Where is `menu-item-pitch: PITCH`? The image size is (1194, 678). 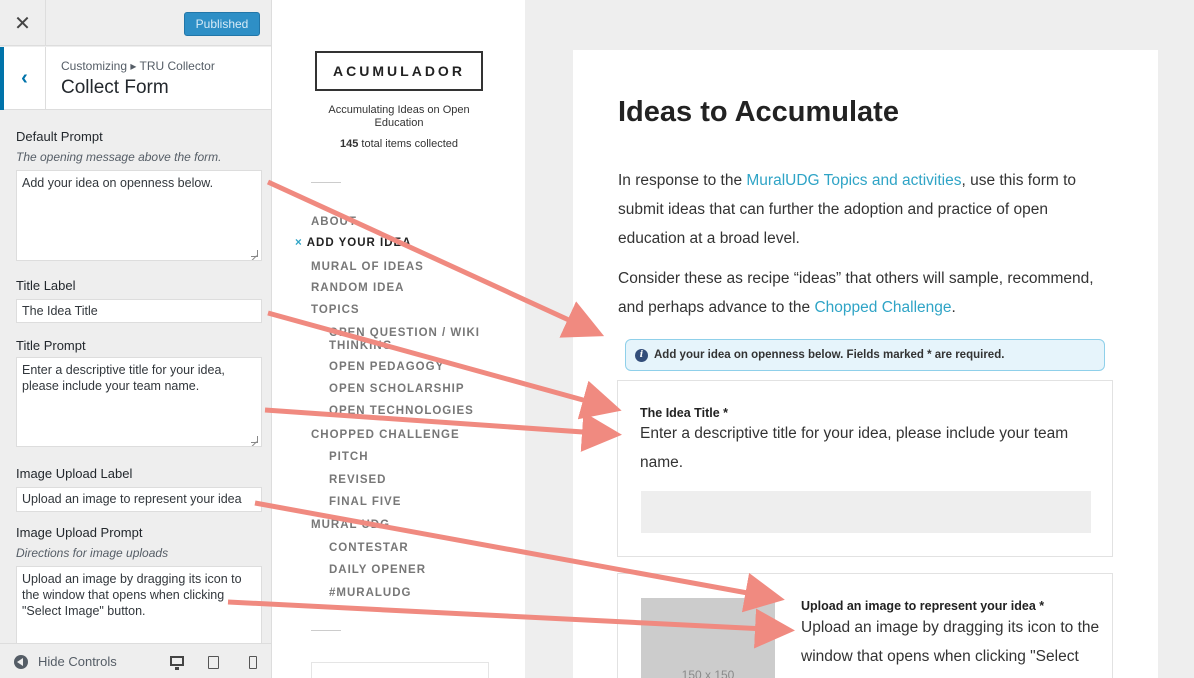 menu-item-pitch: PITCH is located at coordinates (349, 457).